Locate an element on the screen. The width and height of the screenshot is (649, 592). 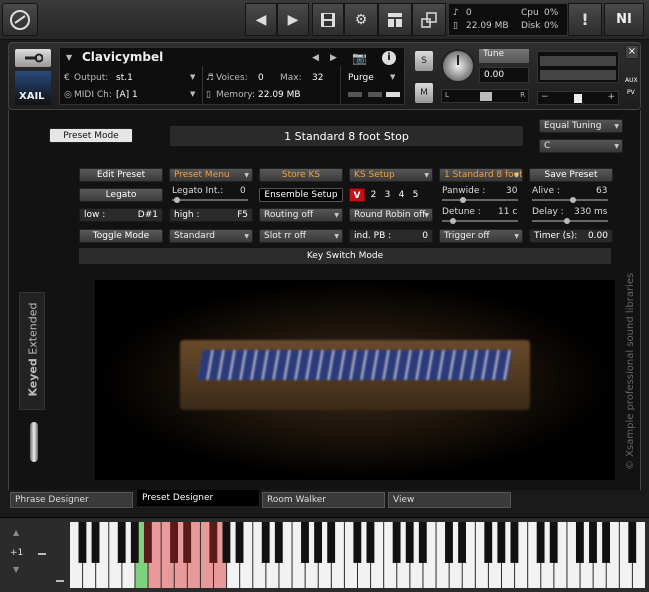
octave-up-icon: ▲ is located at coordinates (16, 532).